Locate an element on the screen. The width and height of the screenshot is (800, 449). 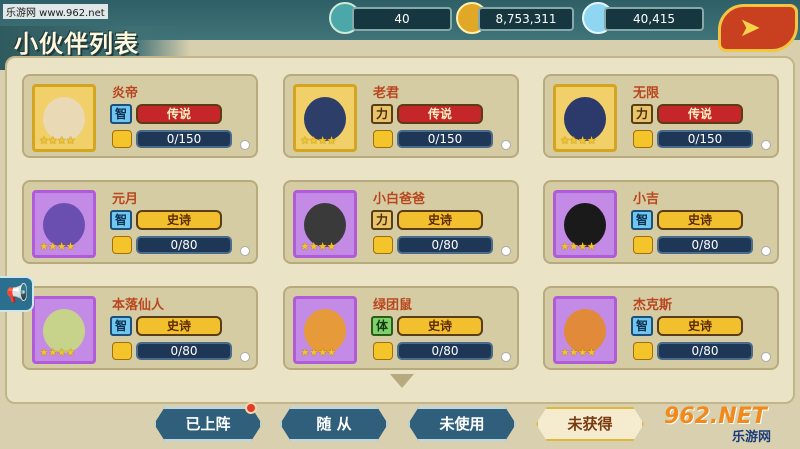
megaphone-icon: 📢 is located at coordinates (17, 293).